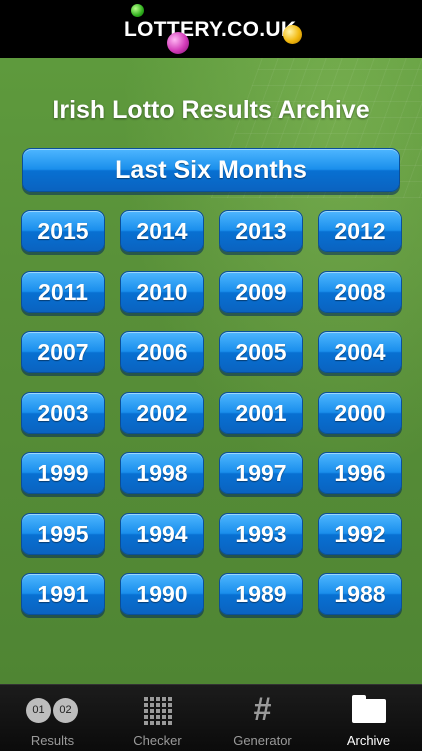 The height and width of the screenshot is (751, 422). Describe the element at coordinates (360, 473) in the screenshot. I see `year-button-1996: 1996` at that location.